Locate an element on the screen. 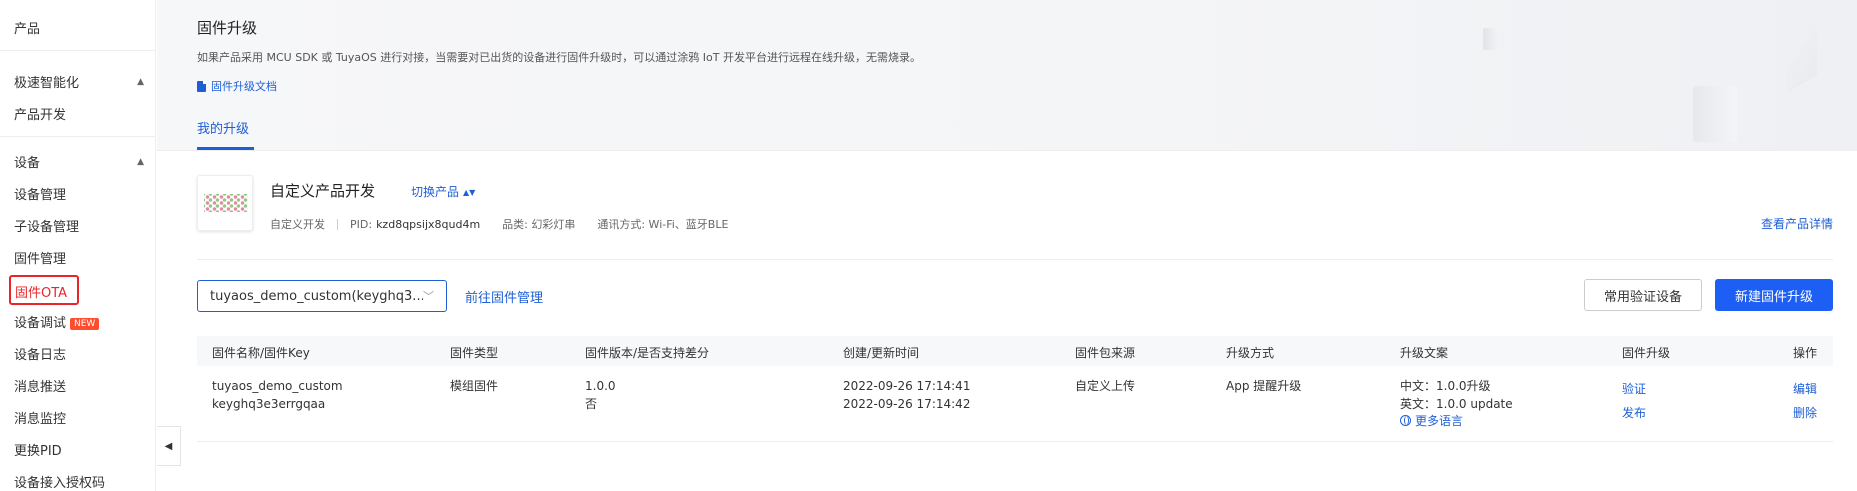  sidebar-item-auth-code: 设备接入授权码 is located at coordinates (59, 481).